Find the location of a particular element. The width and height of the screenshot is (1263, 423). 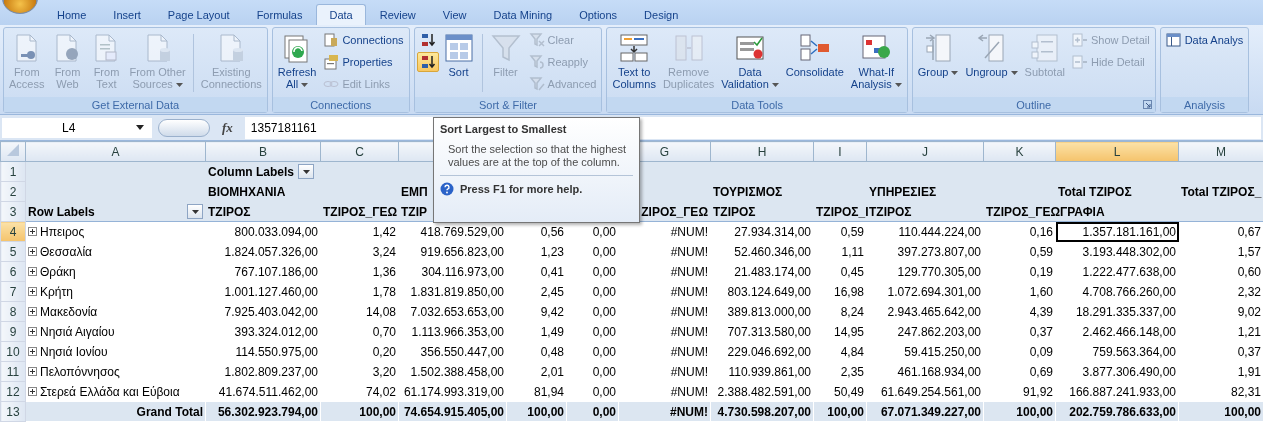

ribbon-button: Text to Columns is located at coordinates (634, 61).